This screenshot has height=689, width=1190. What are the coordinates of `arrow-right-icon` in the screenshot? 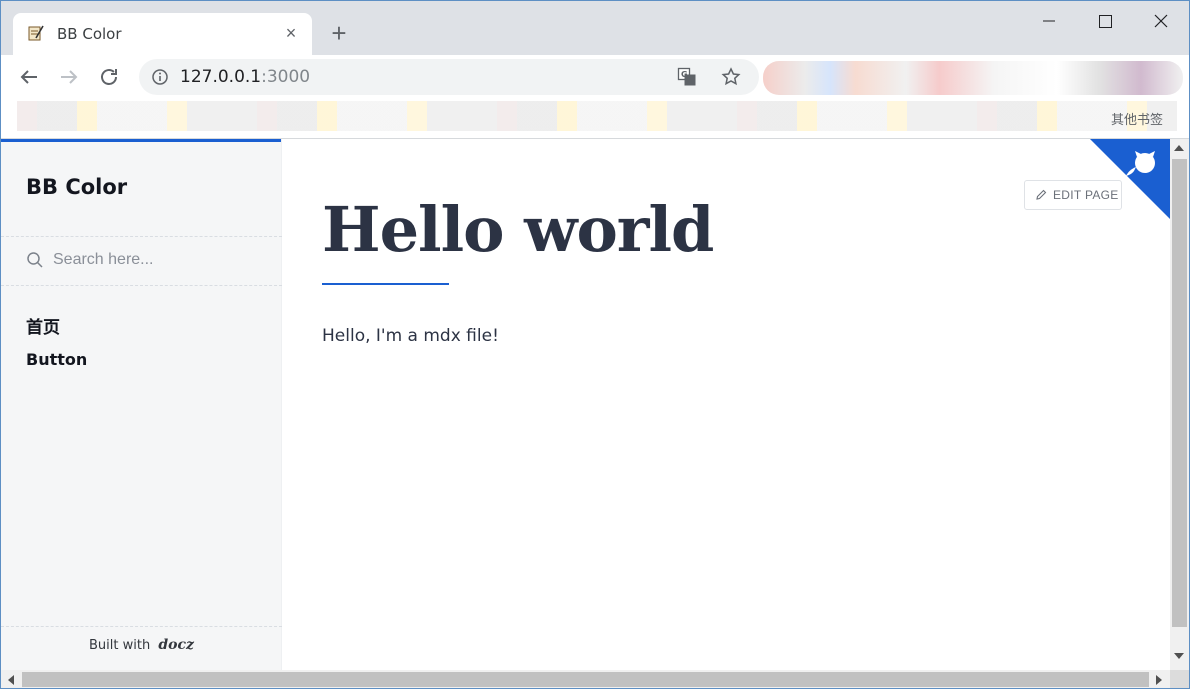 It's located at (69, 77).